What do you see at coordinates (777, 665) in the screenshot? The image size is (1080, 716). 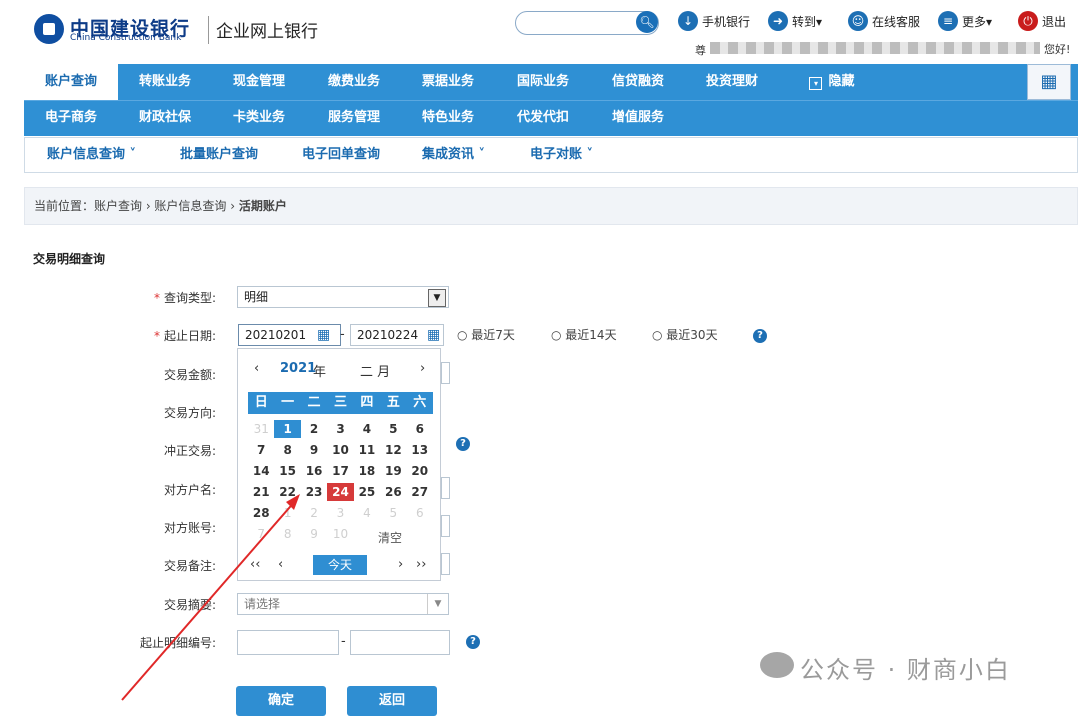 I see `wechat-icon` at bounding box center [777, 665].